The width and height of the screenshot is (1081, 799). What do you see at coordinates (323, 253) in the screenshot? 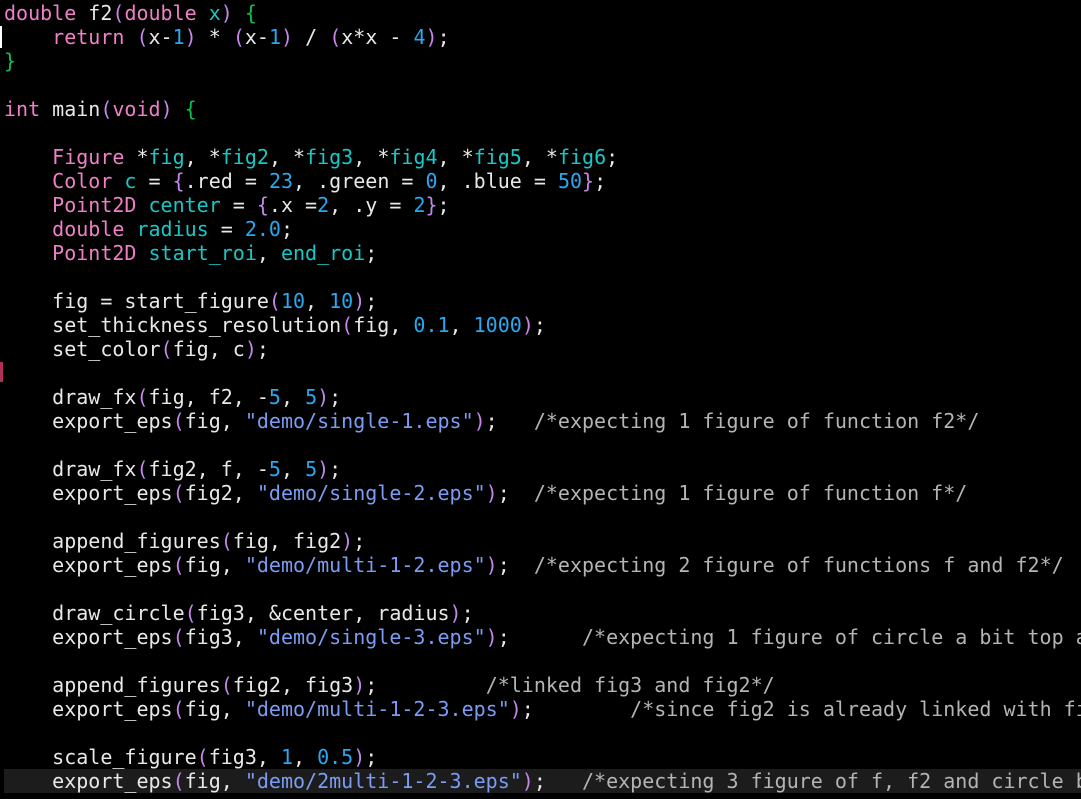
I see `code-token: end_roi` at bounding box center [323, 253].